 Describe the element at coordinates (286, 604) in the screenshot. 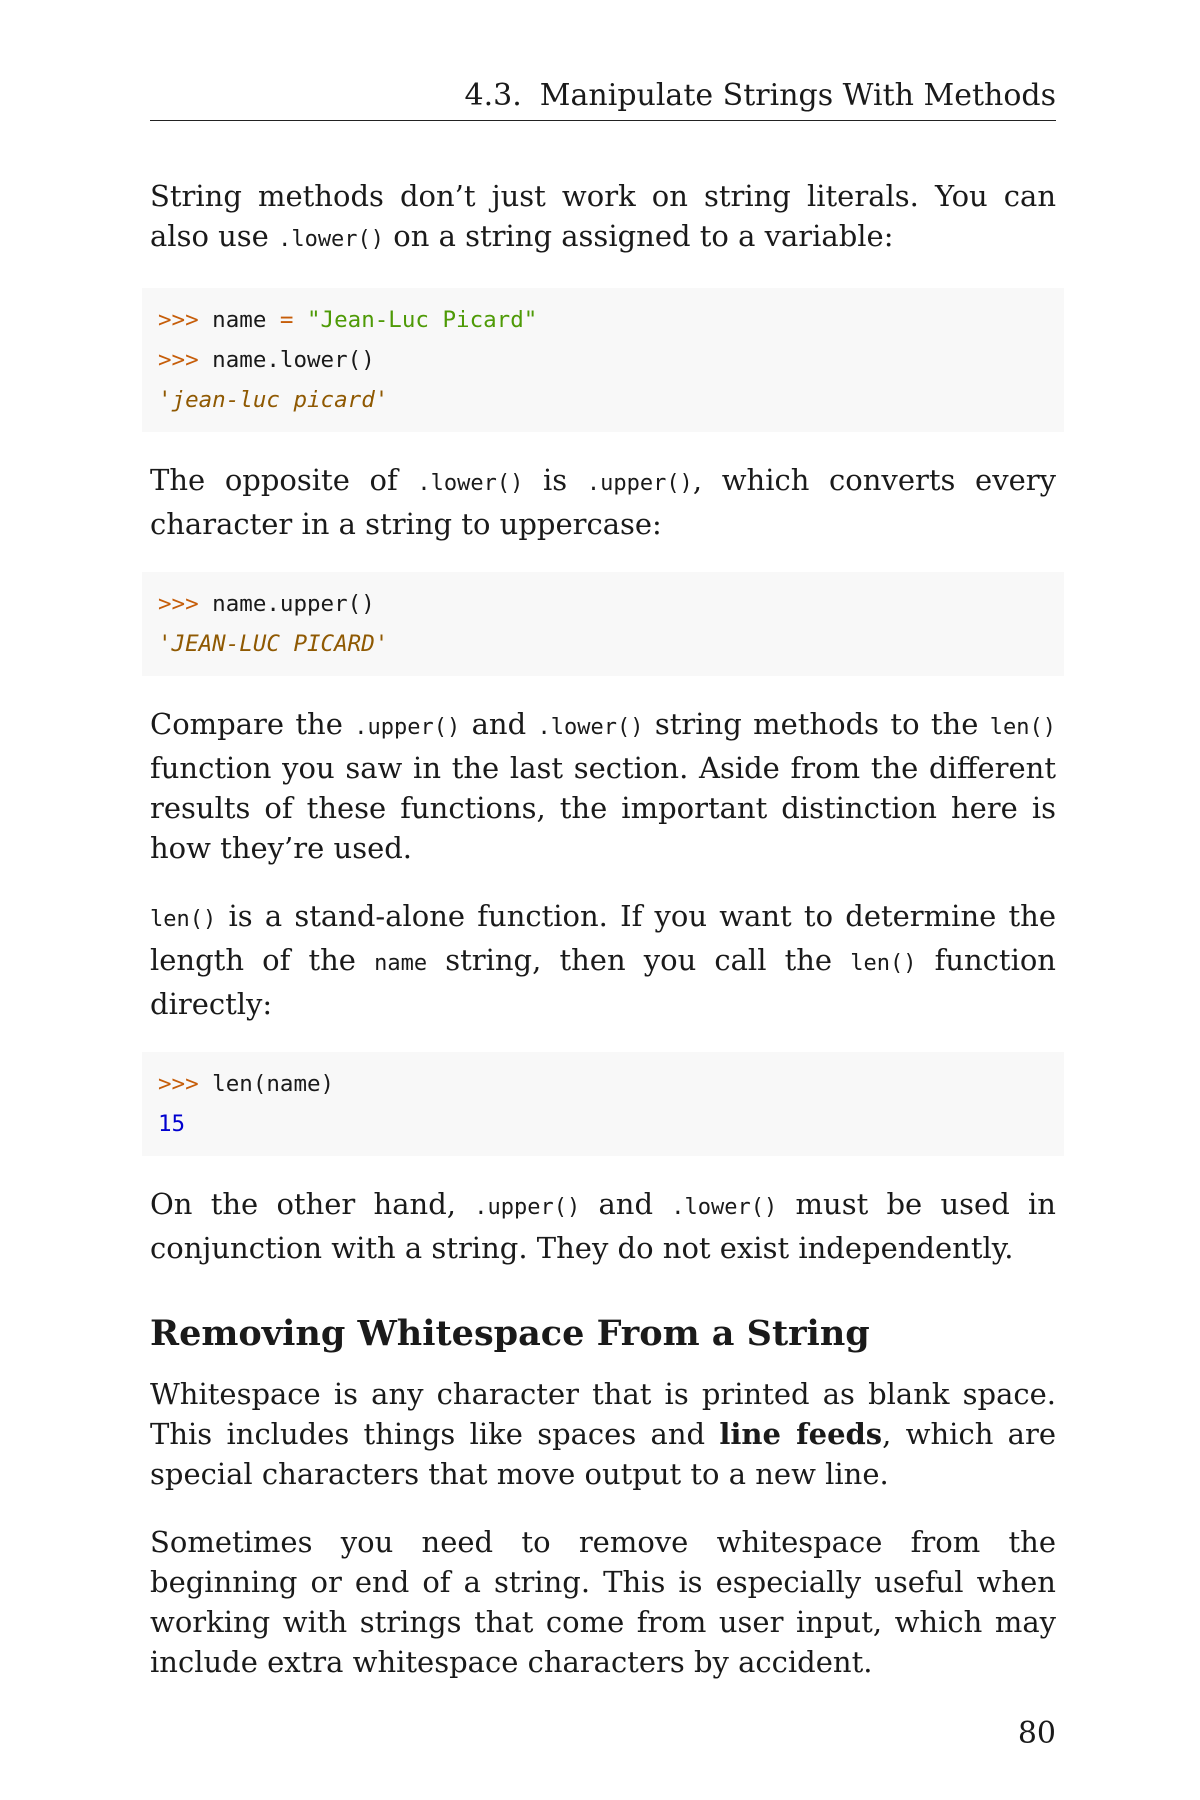

I see `code-text: name.upper()` at that location.